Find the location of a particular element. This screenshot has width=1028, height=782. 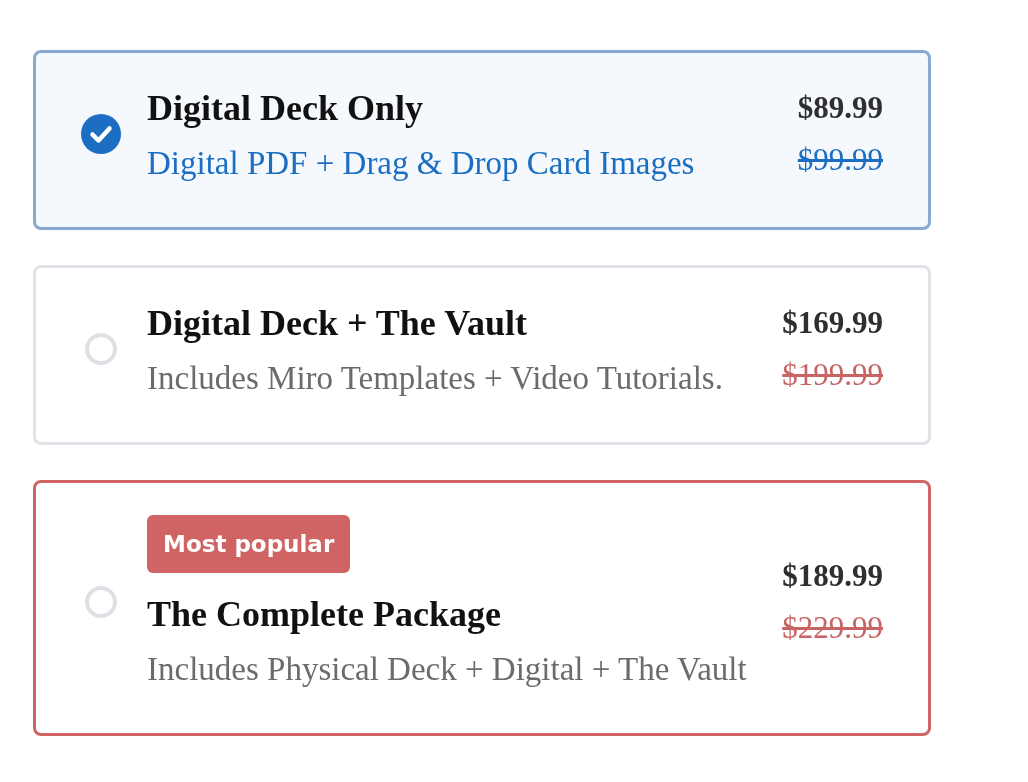

price-text: $189.99 is located at coordinates (832, 576).